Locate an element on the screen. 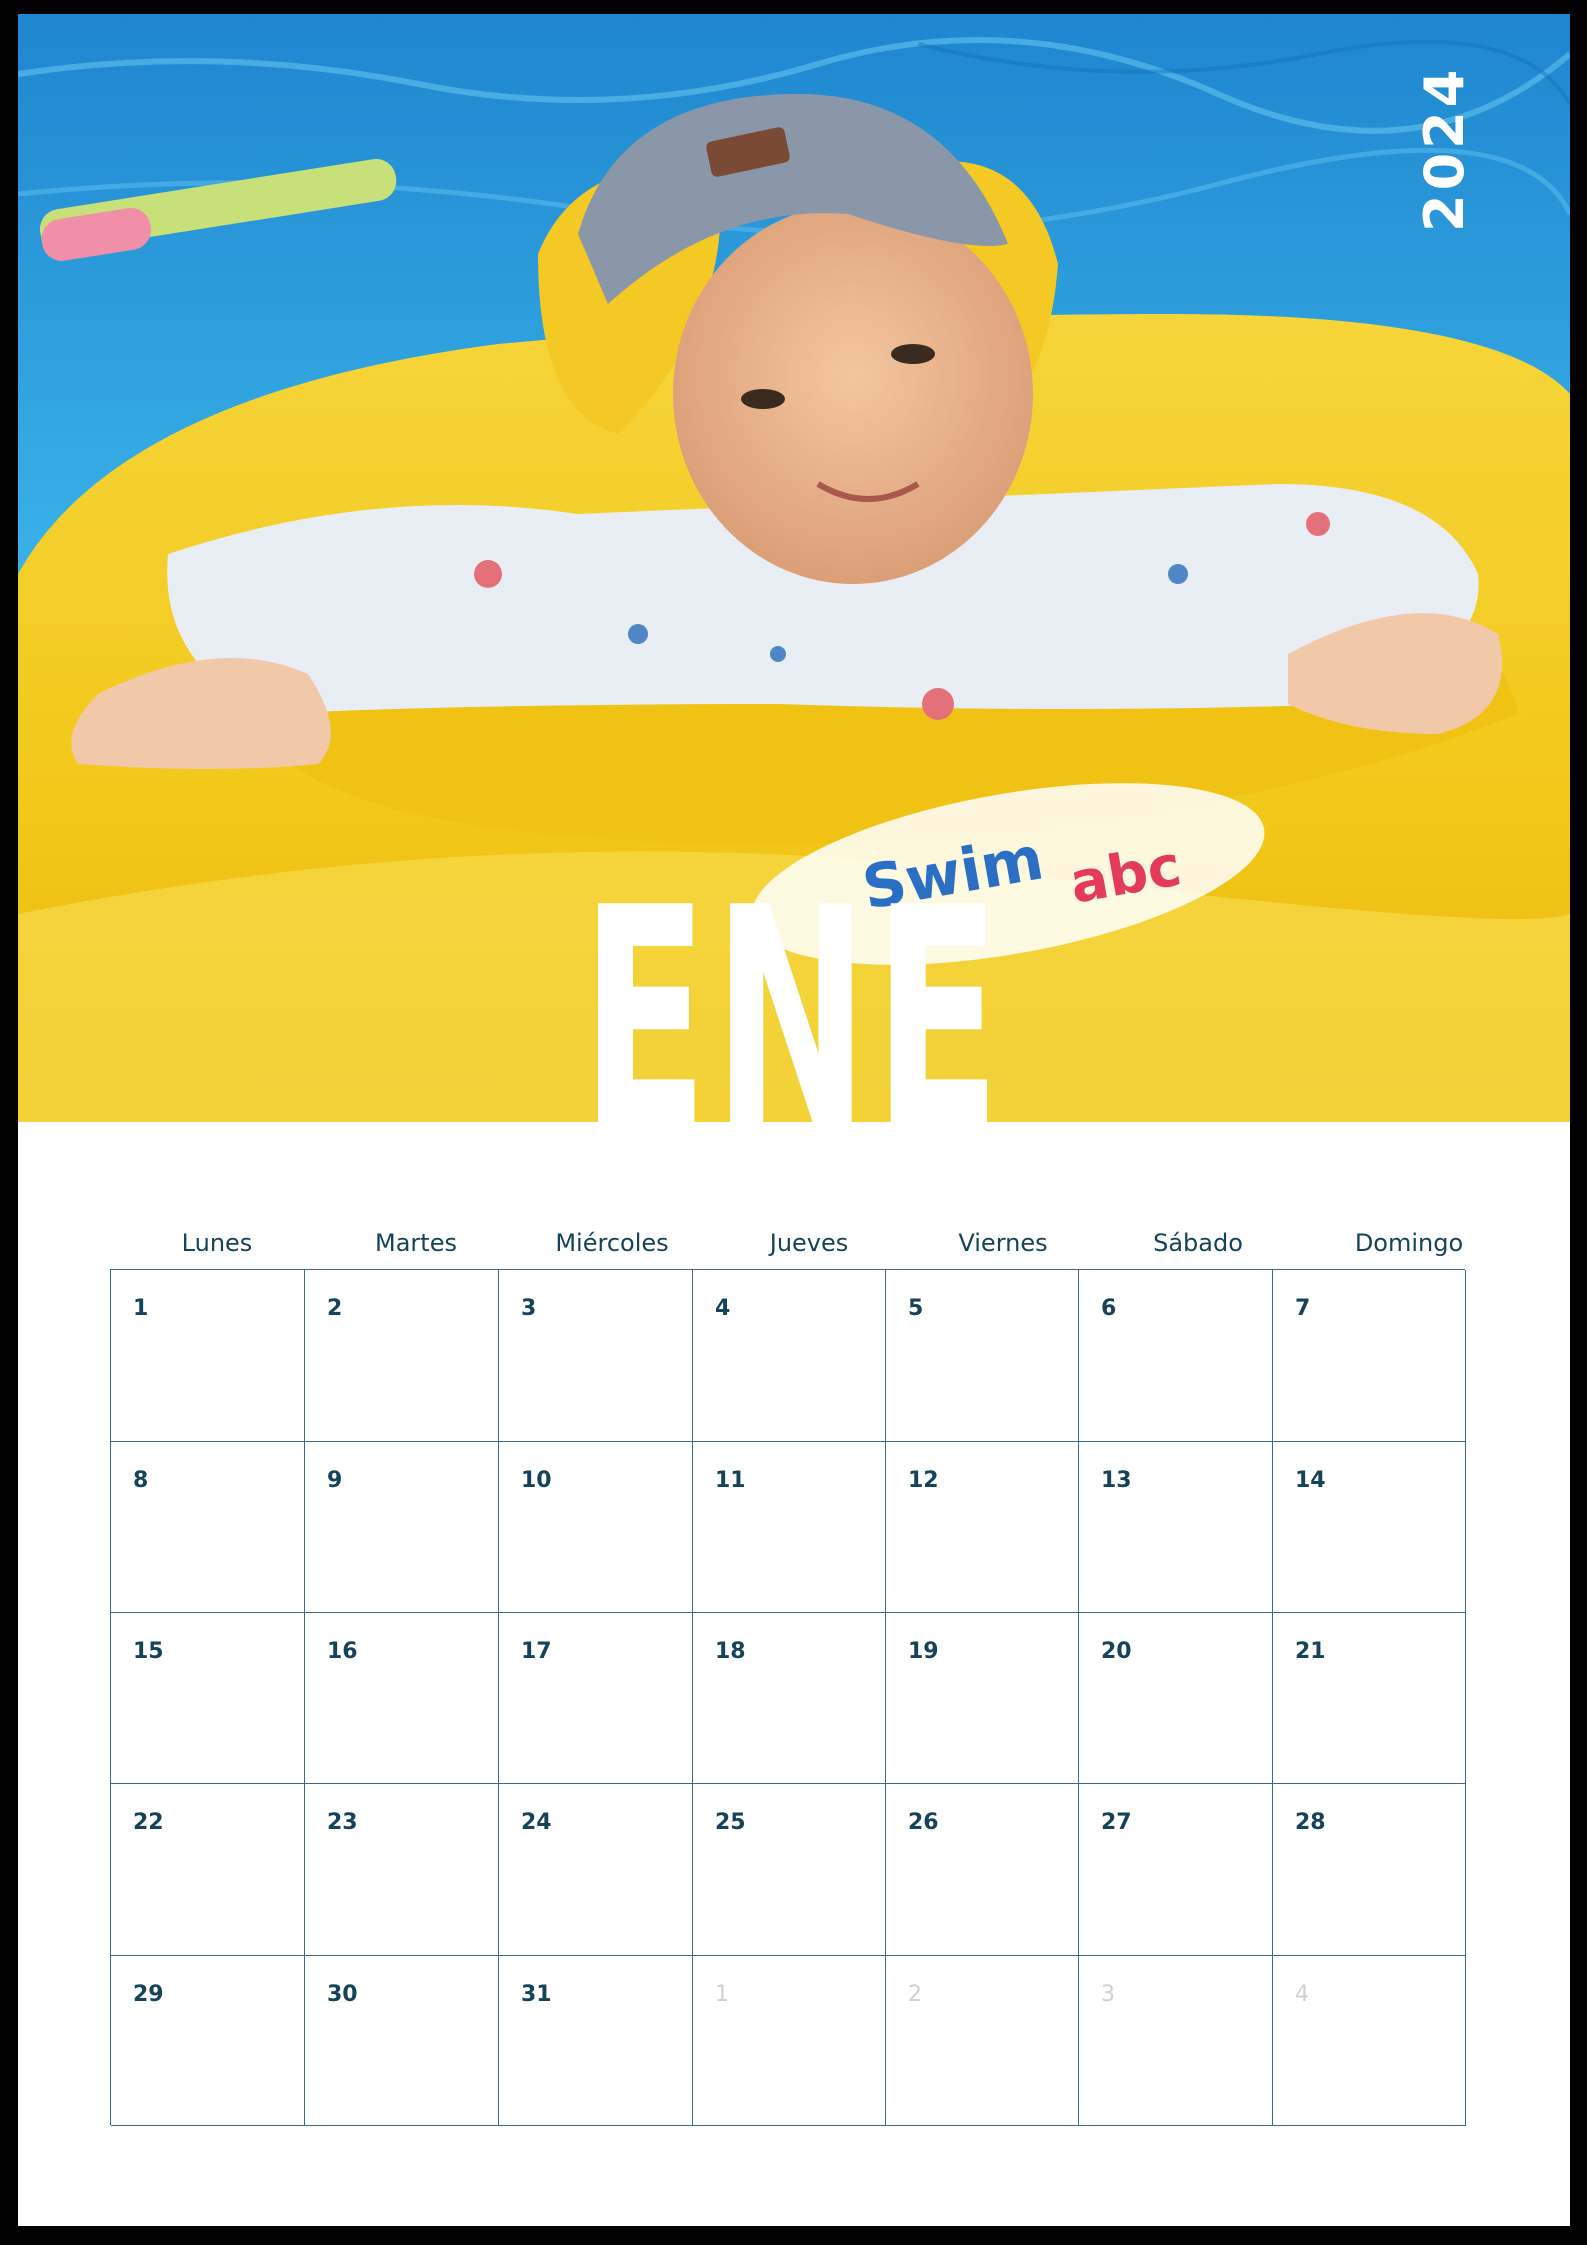 This screenshot has height=2245, width=1587. day-cell: 7 is located at coordinates (1369, 1356).